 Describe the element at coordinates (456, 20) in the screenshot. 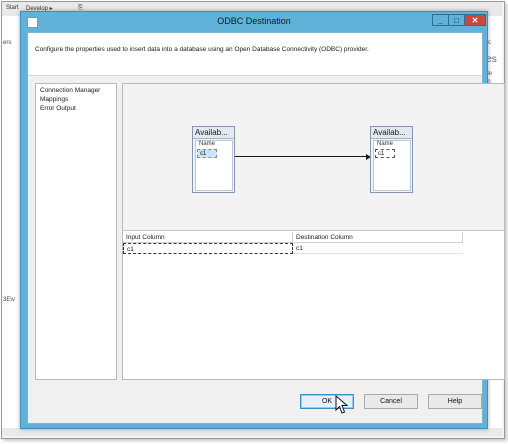

I see `maximize-button: □` at that location.